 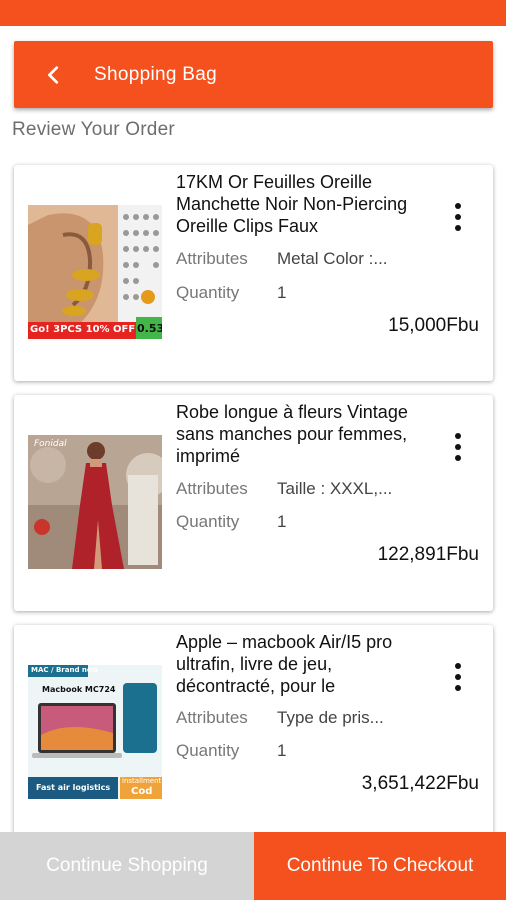 I want to click on logistics-label: Fast air logistics, so click(x=73, y=787).